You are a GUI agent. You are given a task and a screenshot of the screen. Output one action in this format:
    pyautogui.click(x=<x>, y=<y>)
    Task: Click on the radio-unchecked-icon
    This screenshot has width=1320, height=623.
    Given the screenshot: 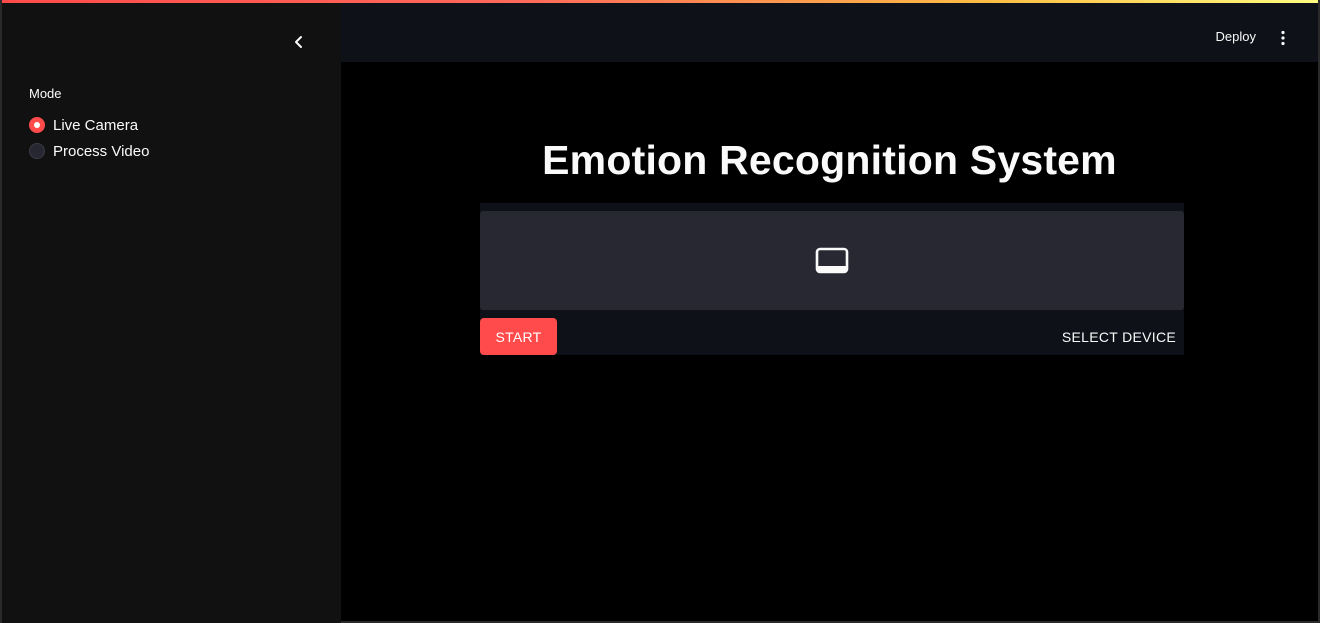 What is the action you would take?
    pyautogui.click(x=37, y=151)
    